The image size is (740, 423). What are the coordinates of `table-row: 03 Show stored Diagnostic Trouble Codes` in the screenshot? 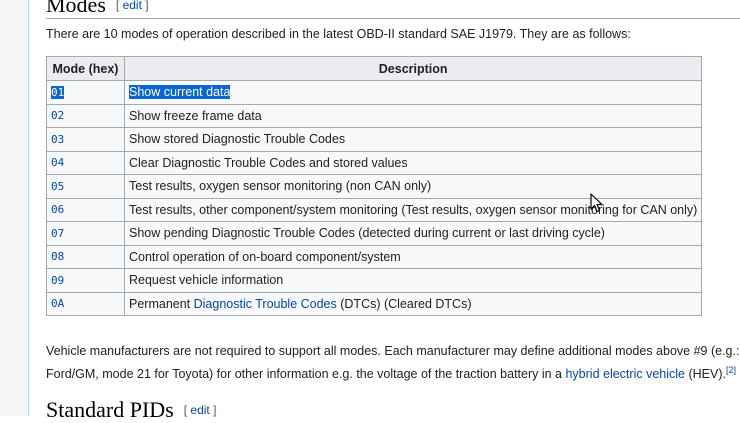 It's located at (374, 139).